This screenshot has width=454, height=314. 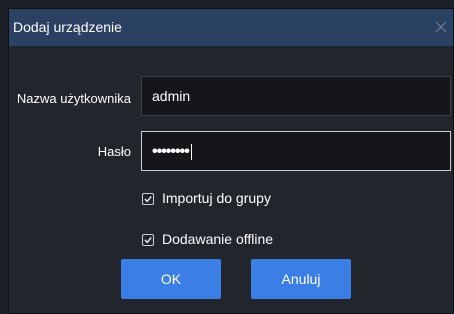 What do you see at coordinates (231, 27) in the screenshot?
I see `dialog-title-bar: Dodaj urządzenie` at bounding box center [231, 27].